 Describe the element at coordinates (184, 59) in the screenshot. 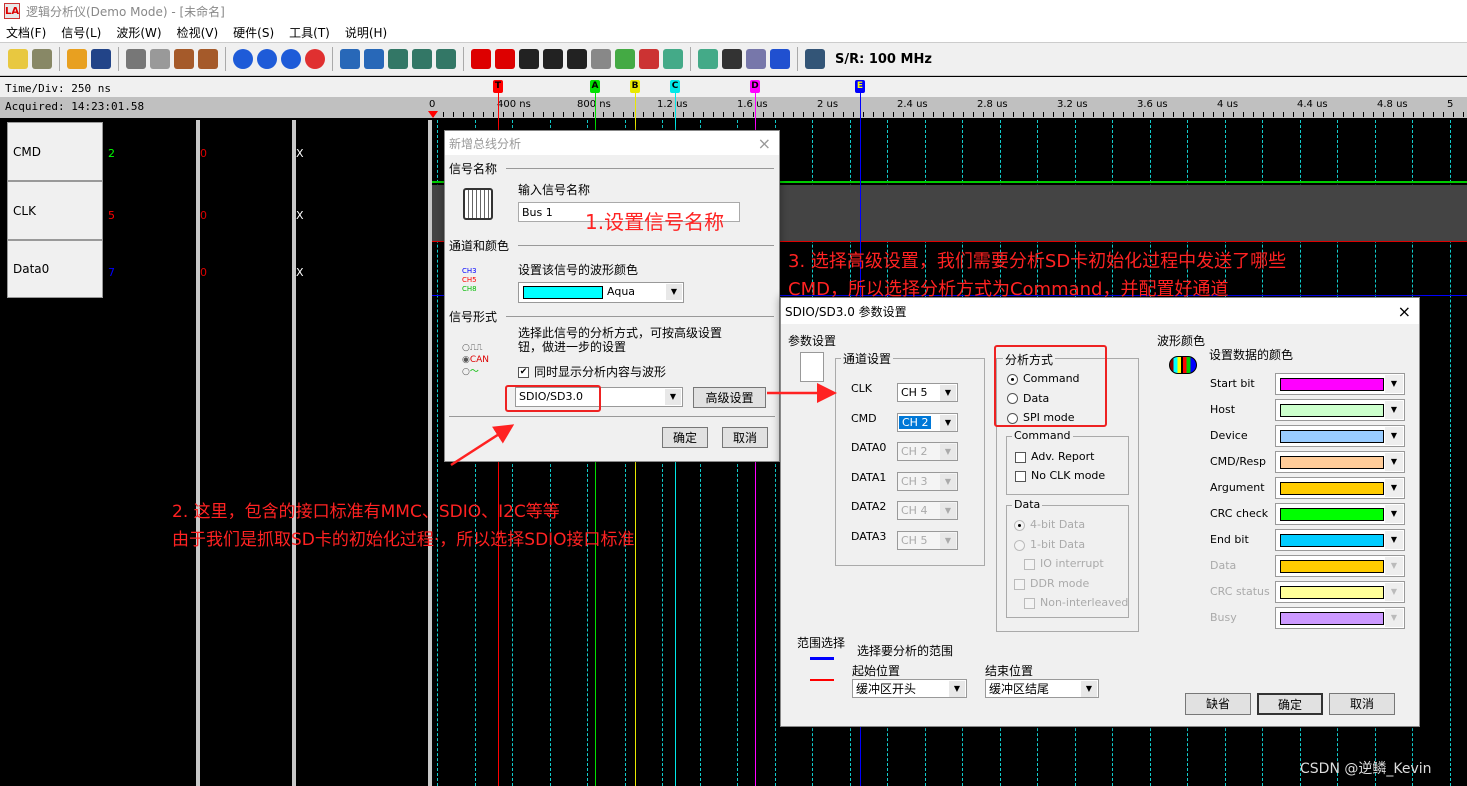

I see `briefcase-icon` at that location.